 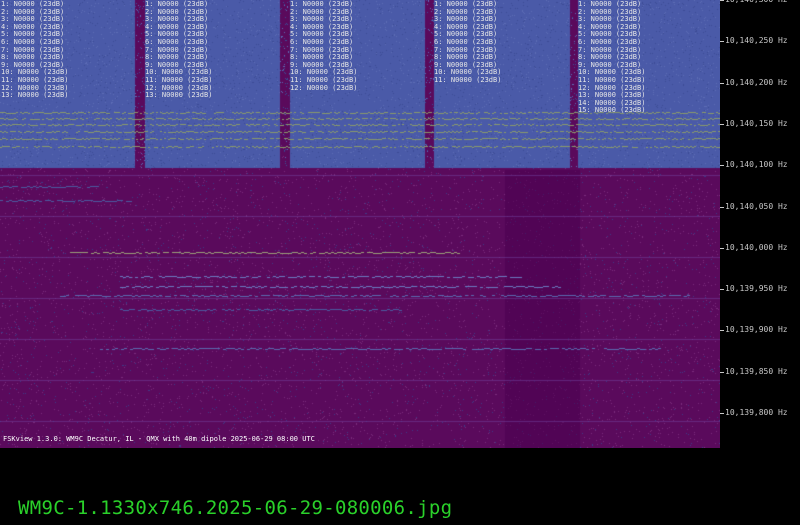 I want to click on frequency-label: 10,140,050 Hz, so click(x=756, y=206).